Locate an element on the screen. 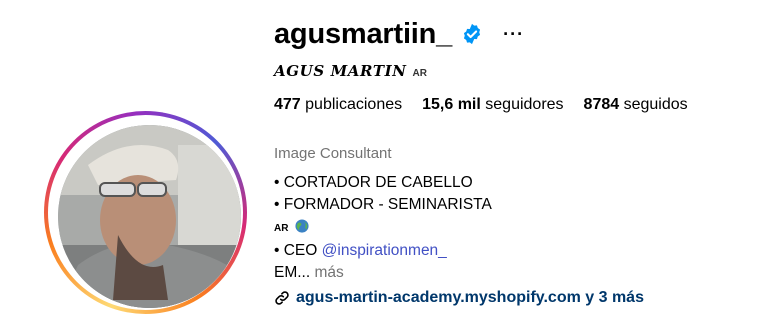 The width and height of the screenshot is (772, 314). posts-stat: 477 publicaciones is located at coordinates (338, 105).